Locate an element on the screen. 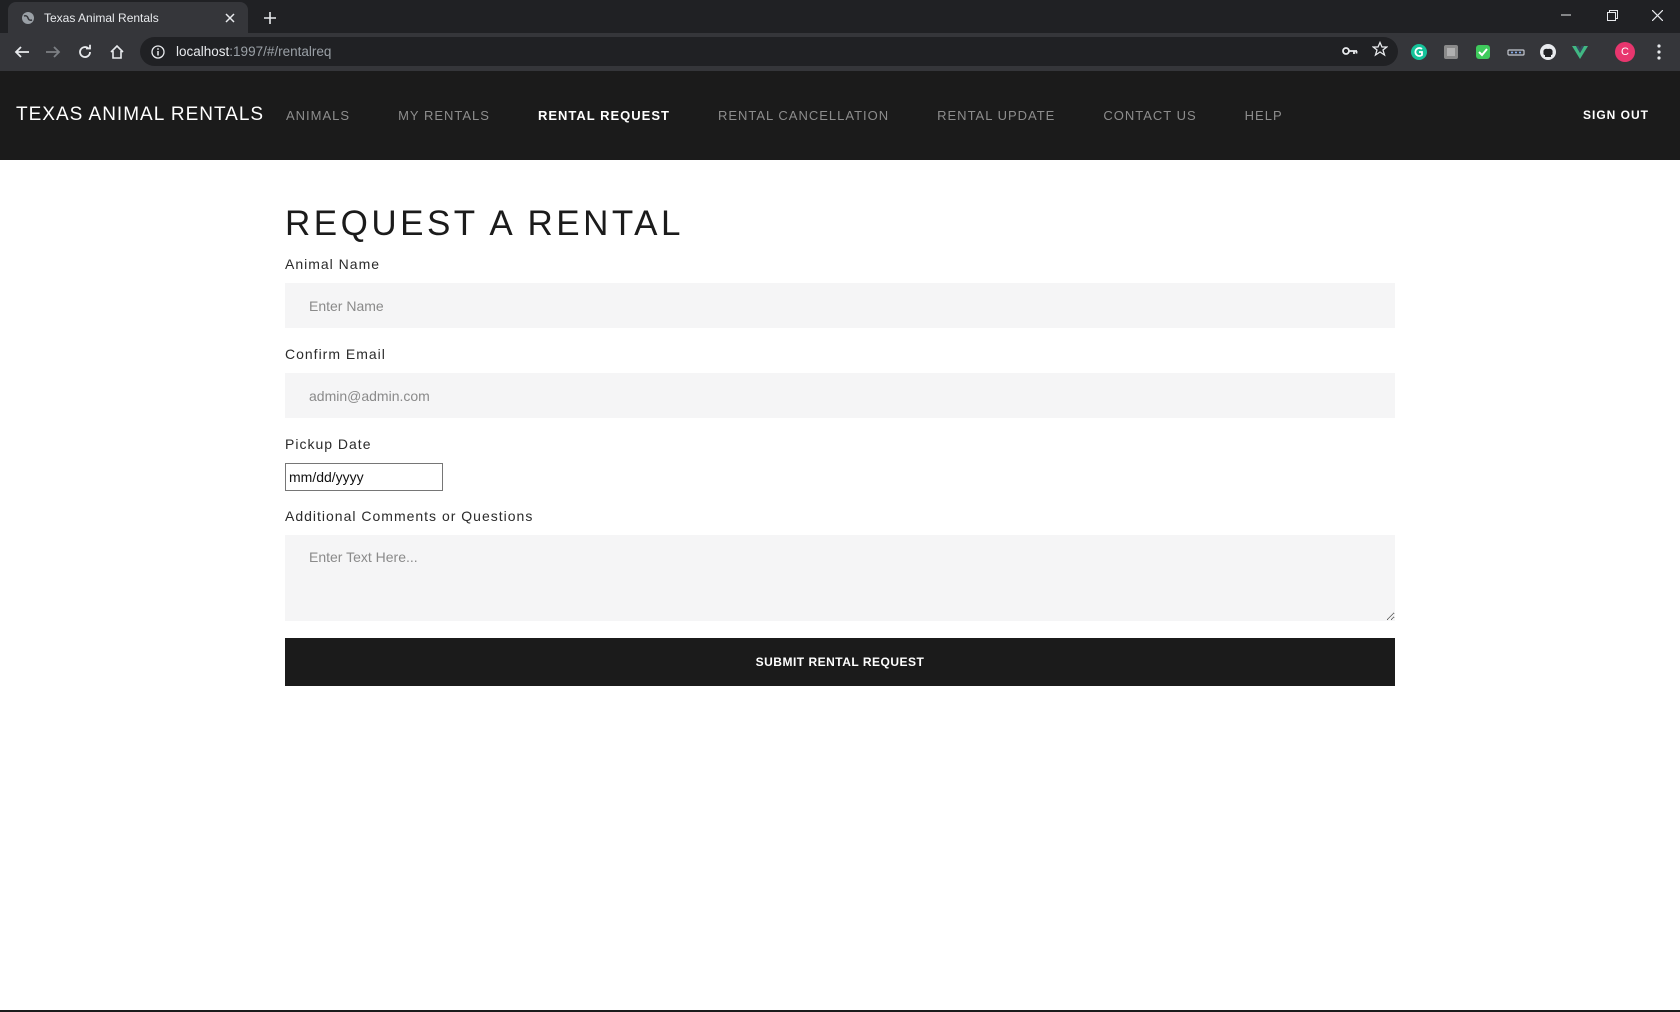 The image size is (1680, 1012). url-path: :1997/#/rentalreq is located at coordinates (280, 51).